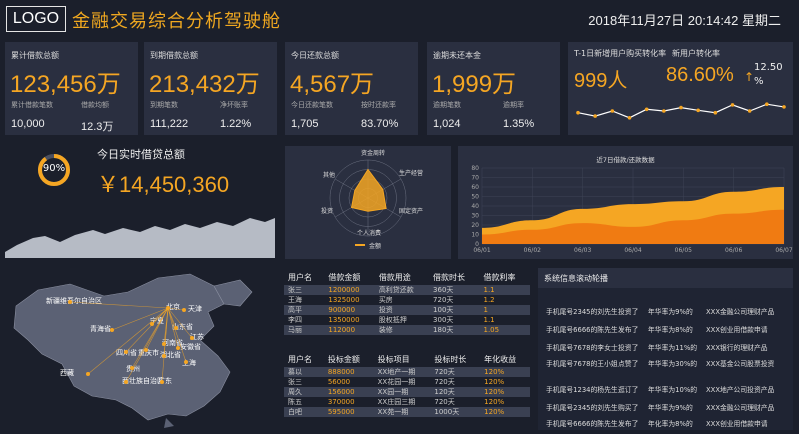 Image resolution: width=799 pixels, height=434 pixels. Describe the element at coordinates (176, 21) in the screenshot. I see `page-title: 金融交易综合分析驾驶舱` at that location.